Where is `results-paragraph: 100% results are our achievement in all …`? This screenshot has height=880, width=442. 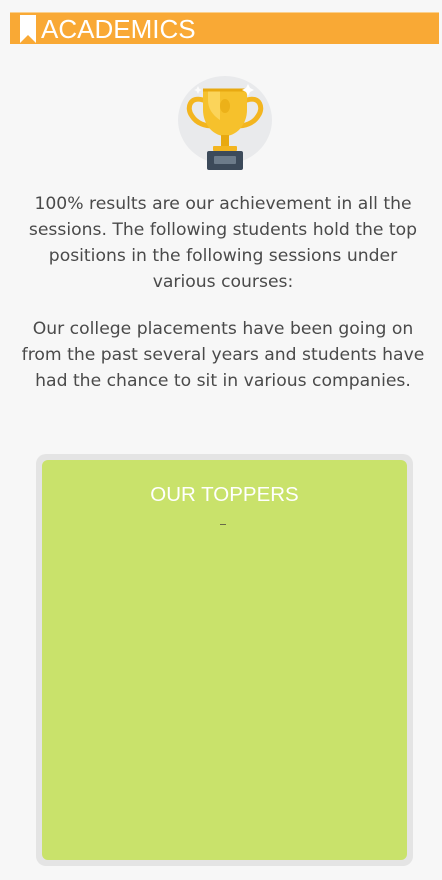
results-paragraph: 100% results are our achievement in all … is located at coordinates (223, 243).